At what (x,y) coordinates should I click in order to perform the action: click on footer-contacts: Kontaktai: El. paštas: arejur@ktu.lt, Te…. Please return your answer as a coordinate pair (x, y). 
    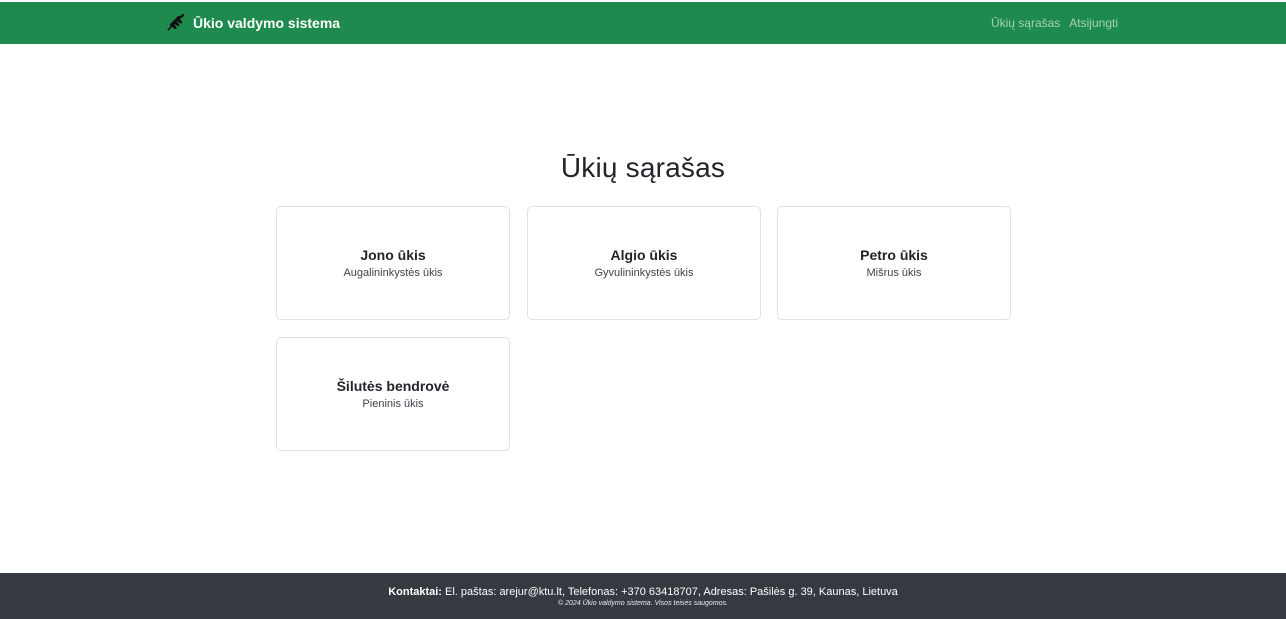
    Looking at the image, I should click on (643, 592).